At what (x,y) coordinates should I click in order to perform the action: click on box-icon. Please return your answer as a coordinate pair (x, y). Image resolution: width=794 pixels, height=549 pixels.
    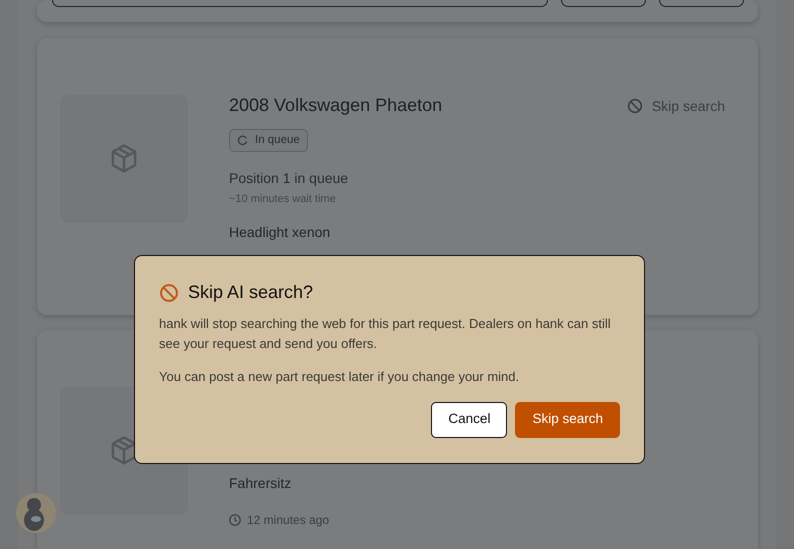
    Looking at the image, I should click on (124, 159).